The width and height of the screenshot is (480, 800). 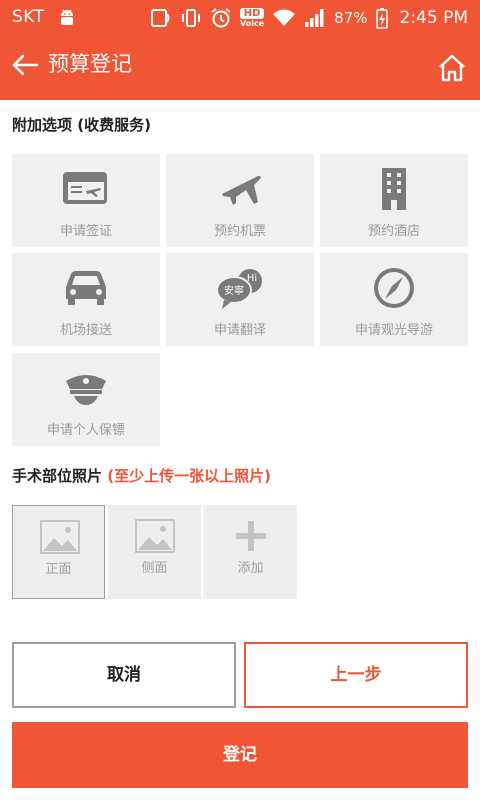 What do you see at coordinates (160, 18) in the screenshot?
I see `cast-icon` at bounding box center [160, 18].